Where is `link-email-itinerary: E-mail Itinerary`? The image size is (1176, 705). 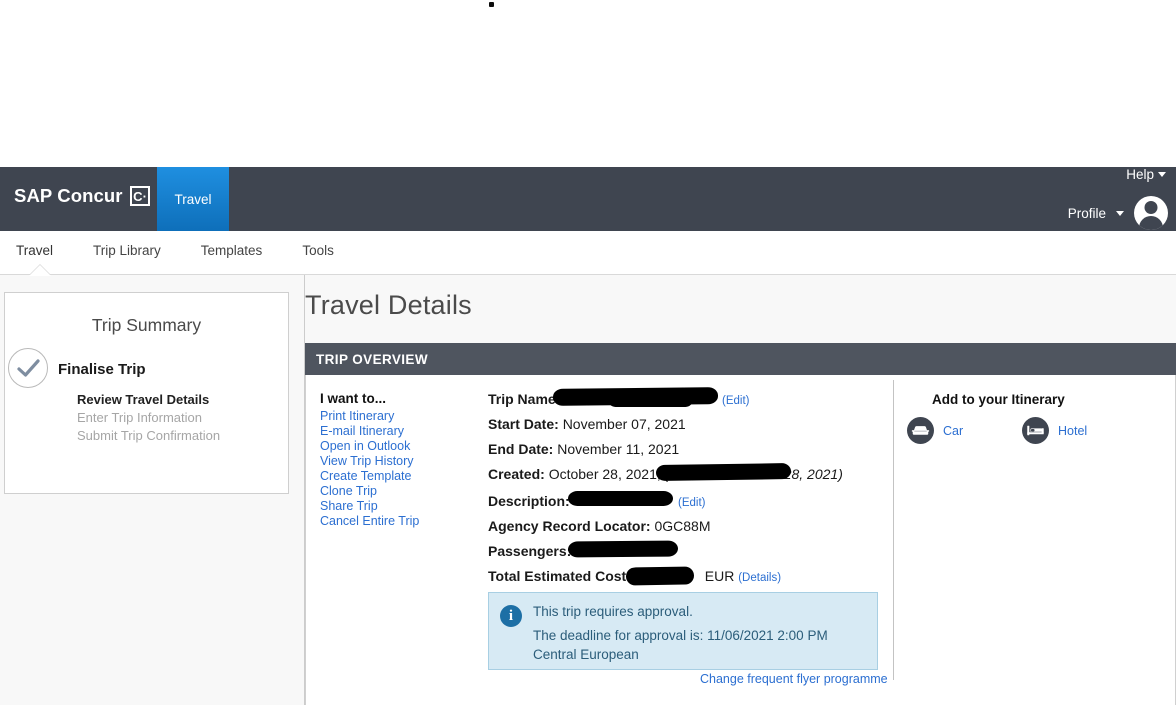 link-email-itinerary: E-mail Itinerary is located at coordinates (400, 431).